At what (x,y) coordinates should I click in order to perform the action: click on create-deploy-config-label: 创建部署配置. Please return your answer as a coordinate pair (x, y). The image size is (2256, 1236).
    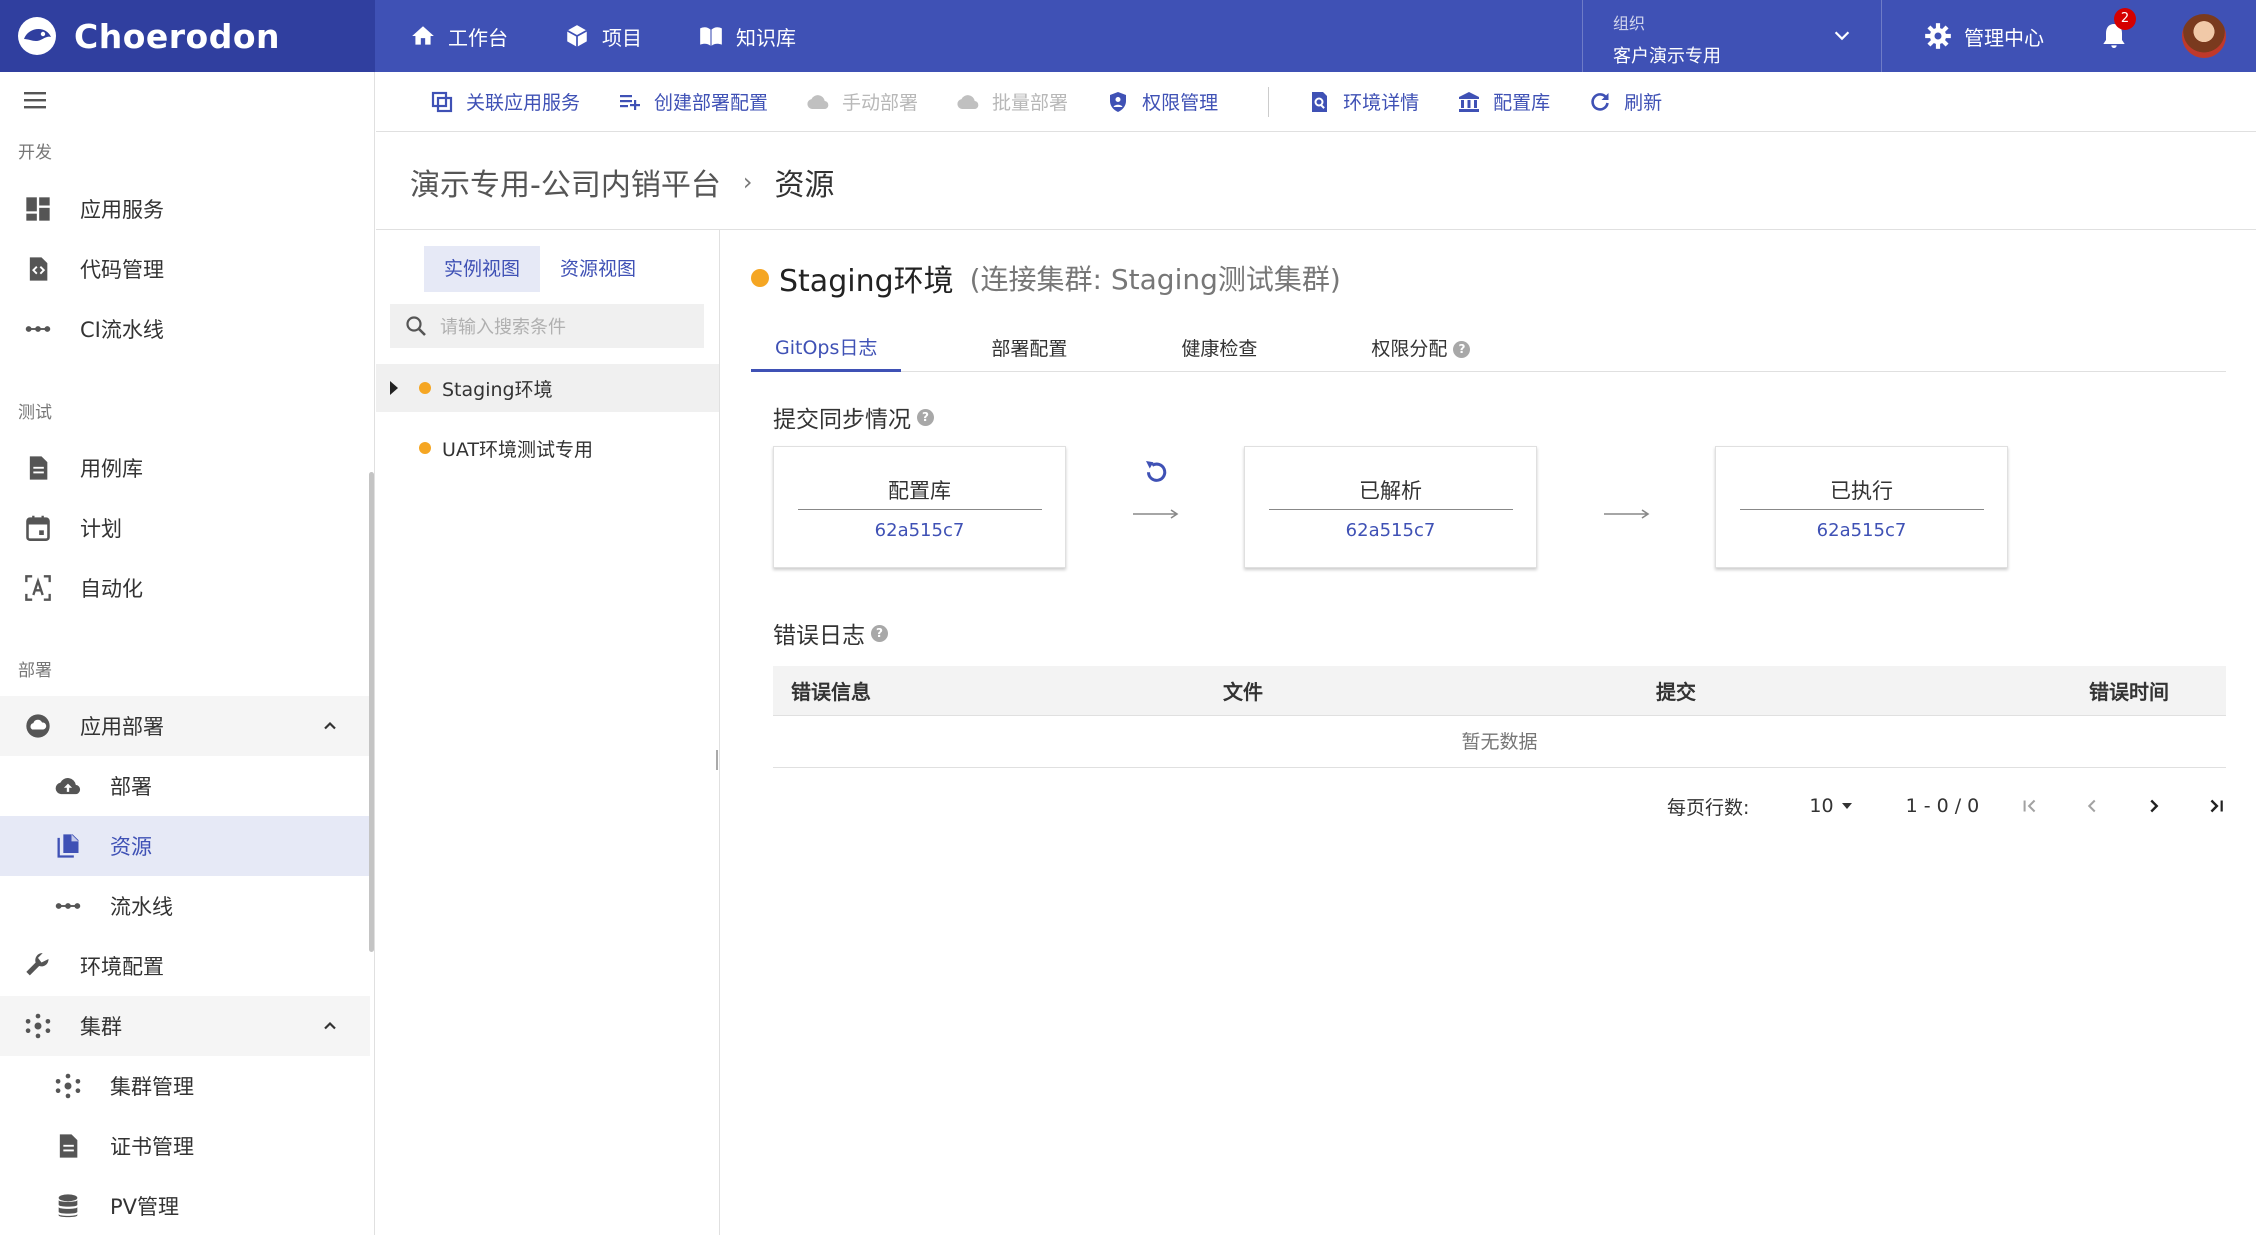
    Looking at the image, I should click on (711, 103).